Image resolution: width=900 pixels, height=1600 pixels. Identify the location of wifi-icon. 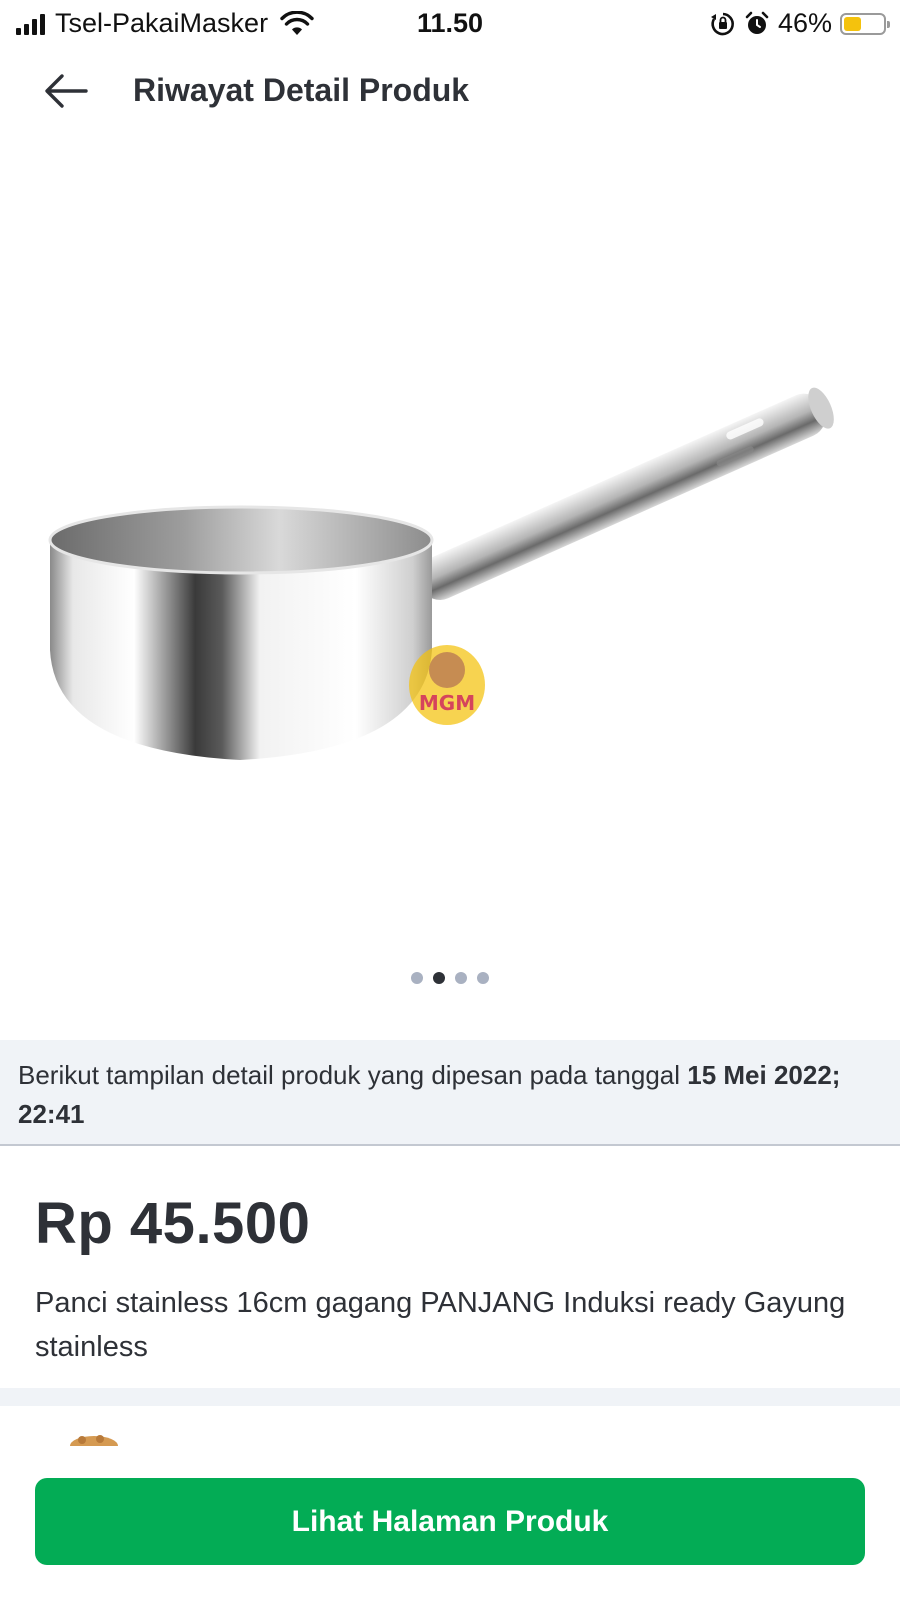
(297, 22).